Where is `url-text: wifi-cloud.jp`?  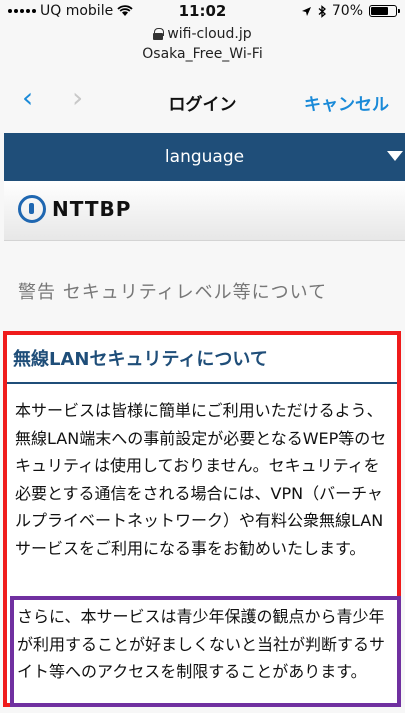 url-text: wifi-cloud.jp is located at coordinates (209, 34).